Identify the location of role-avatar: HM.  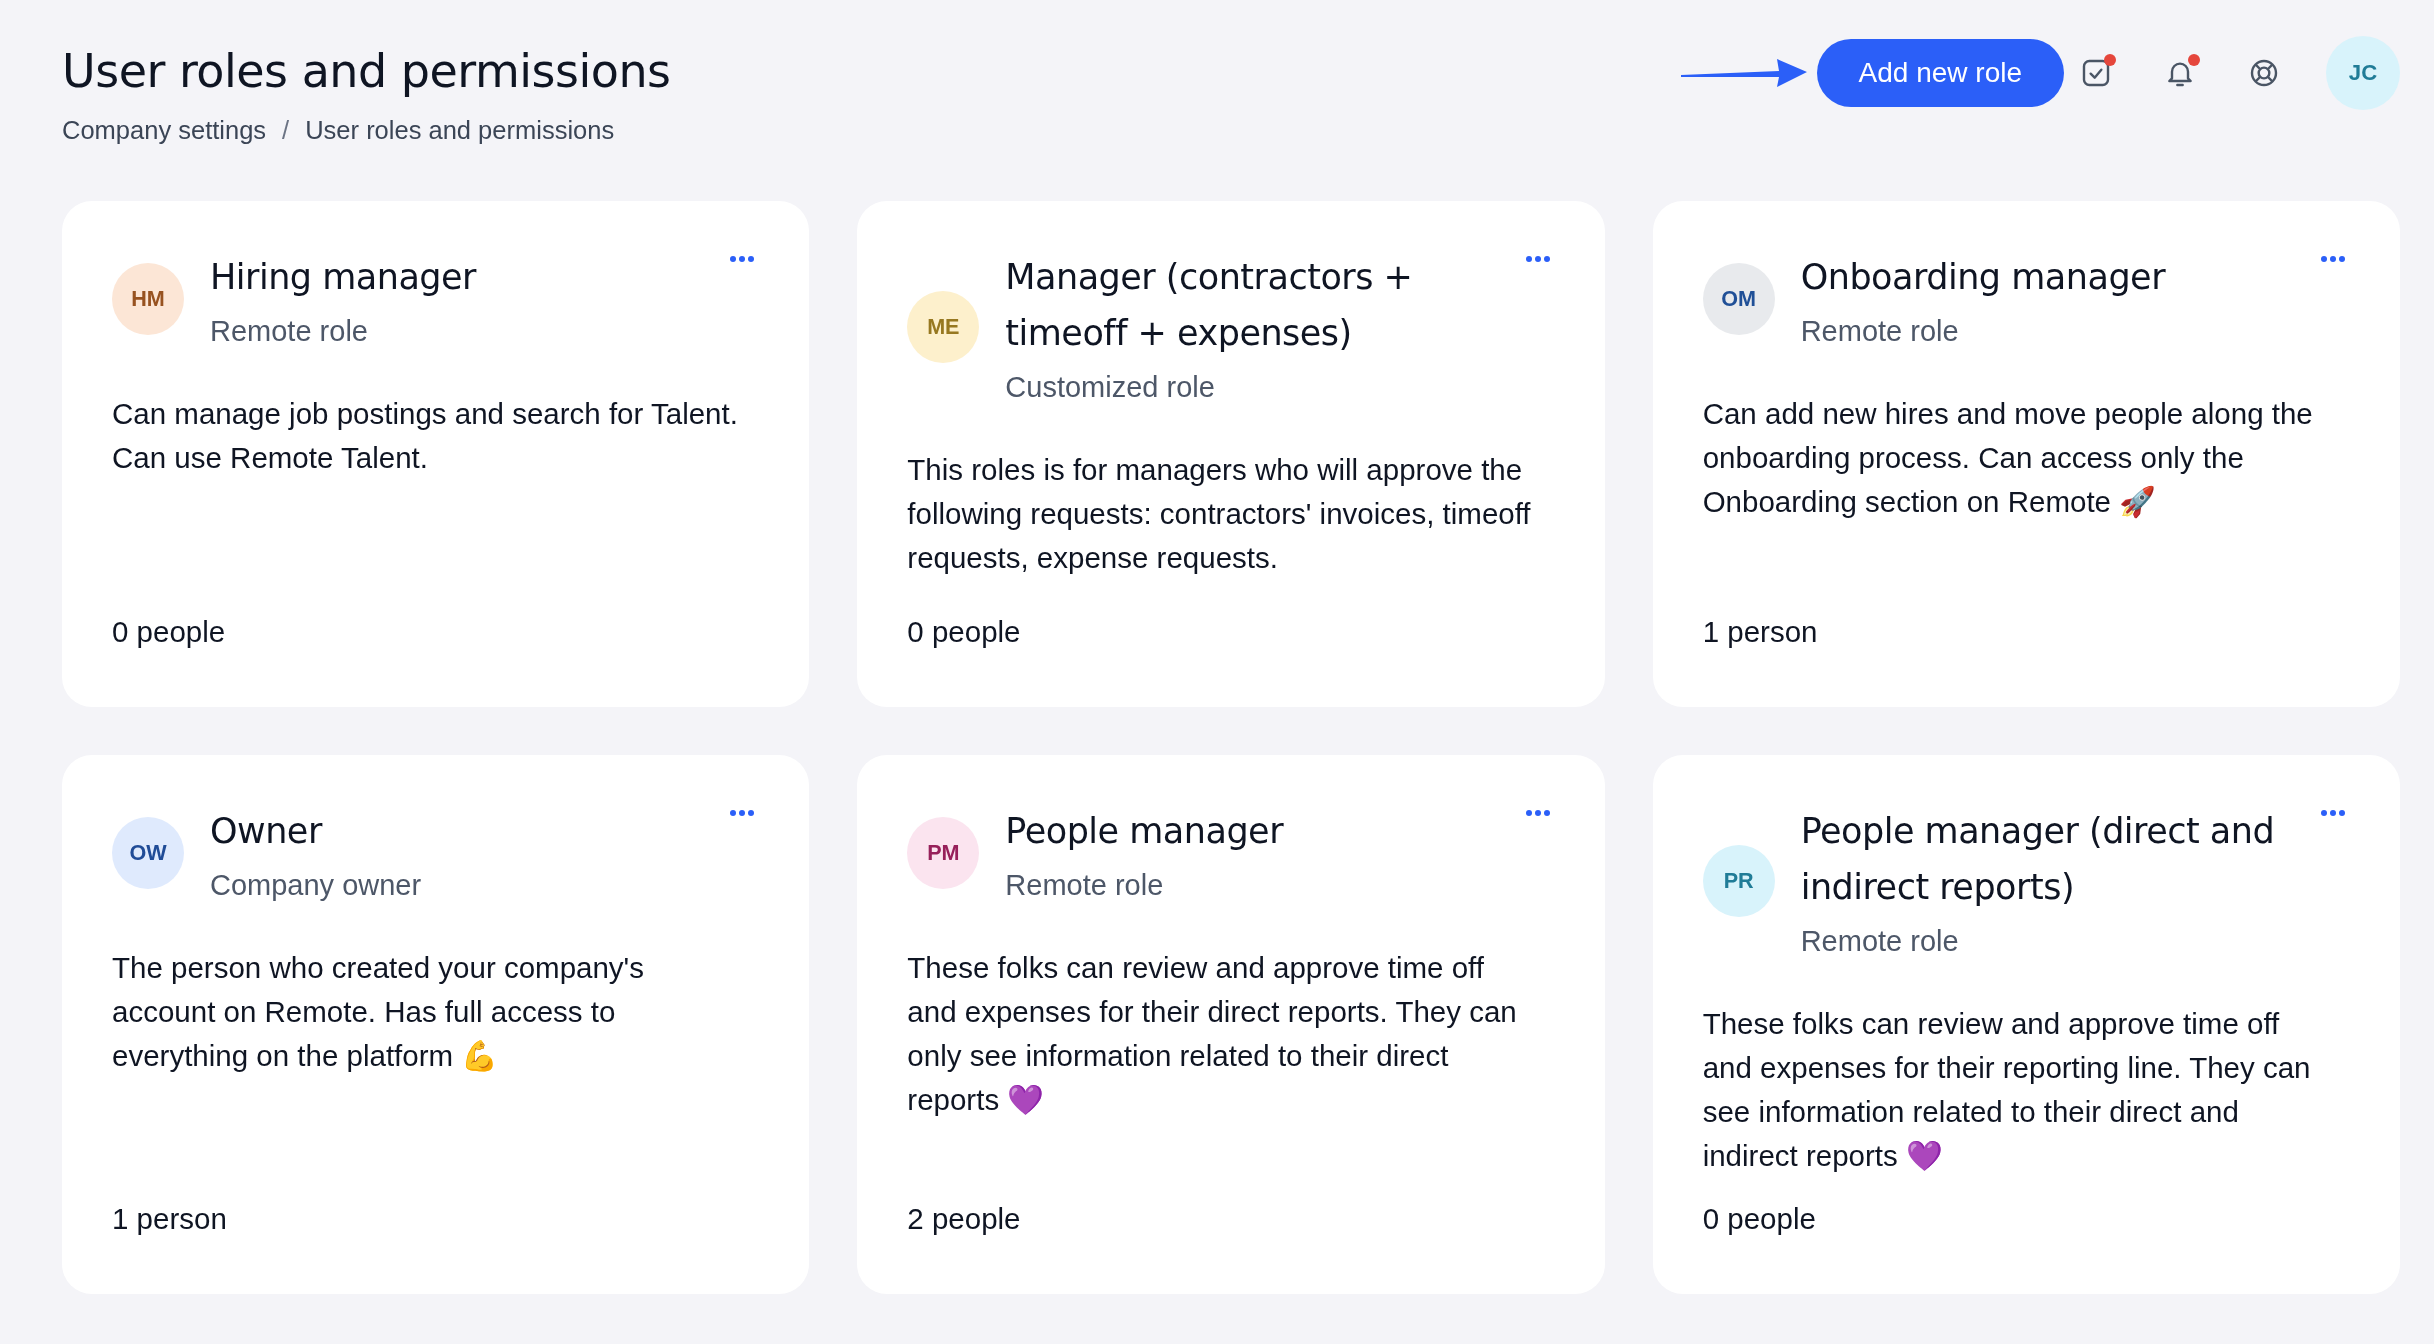
(148, 298).